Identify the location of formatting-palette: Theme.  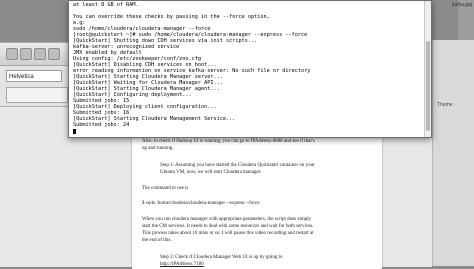
(453, 153).